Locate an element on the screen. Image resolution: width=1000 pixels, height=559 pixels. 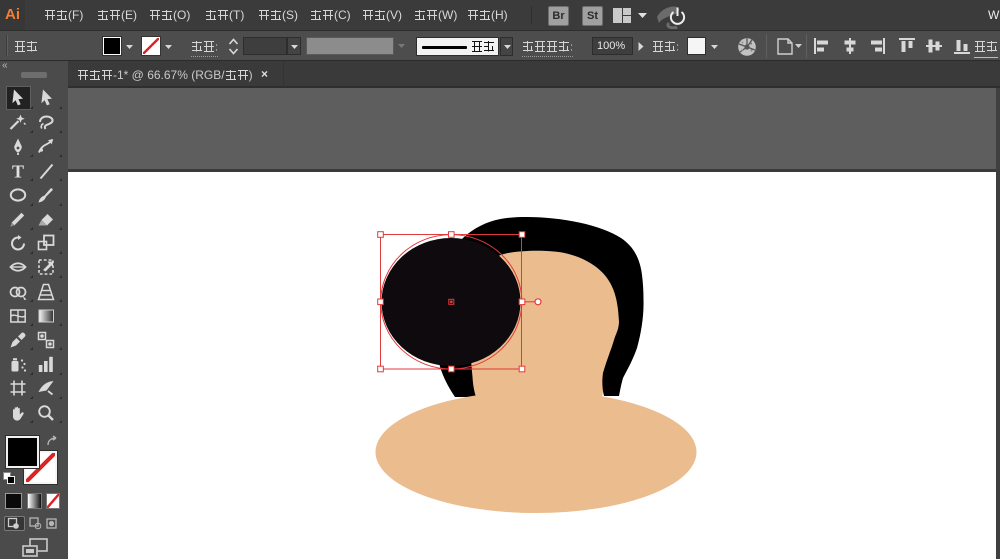
svg-text: T is located at coordinates (18, 172).